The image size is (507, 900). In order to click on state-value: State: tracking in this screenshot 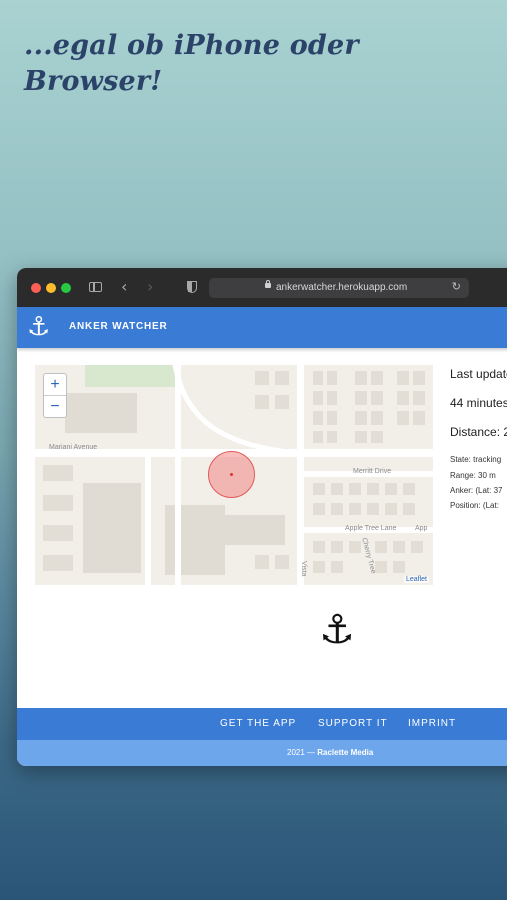, I will do `click(476, 459)`.